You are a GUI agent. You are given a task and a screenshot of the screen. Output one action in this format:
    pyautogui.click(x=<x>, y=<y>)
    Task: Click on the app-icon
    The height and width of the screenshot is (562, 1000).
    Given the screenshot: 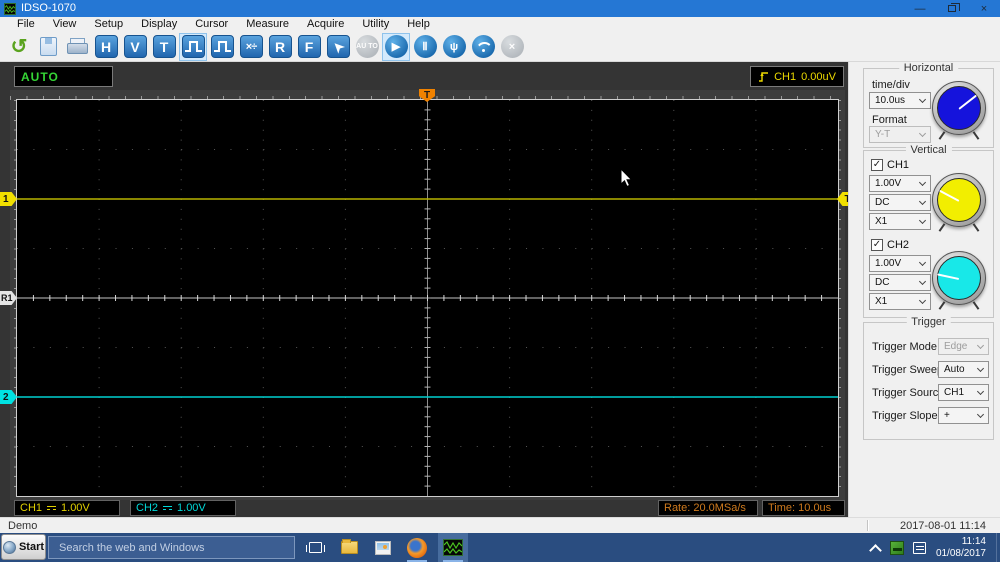 What is the action you would take?
    pyautogui.click(x=10, y=8)
    